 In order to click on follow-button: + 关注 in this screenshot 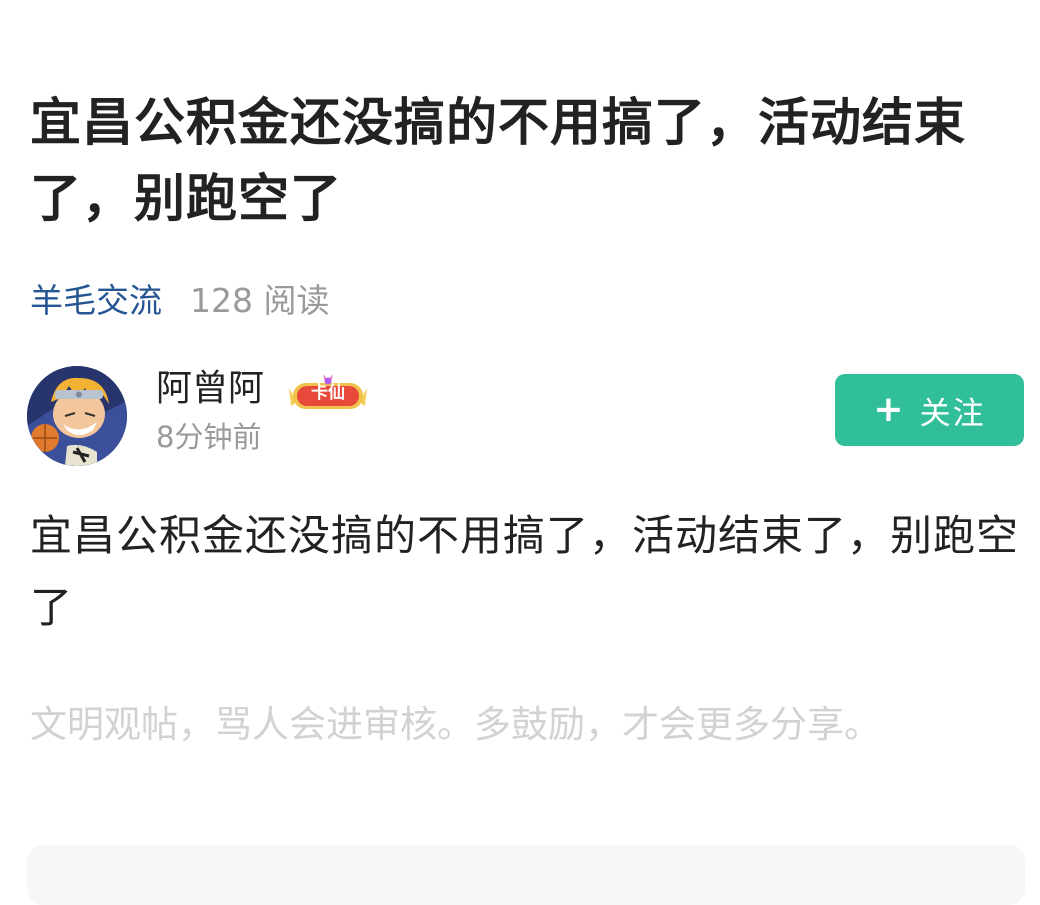, I will do `click(929, 410)`.